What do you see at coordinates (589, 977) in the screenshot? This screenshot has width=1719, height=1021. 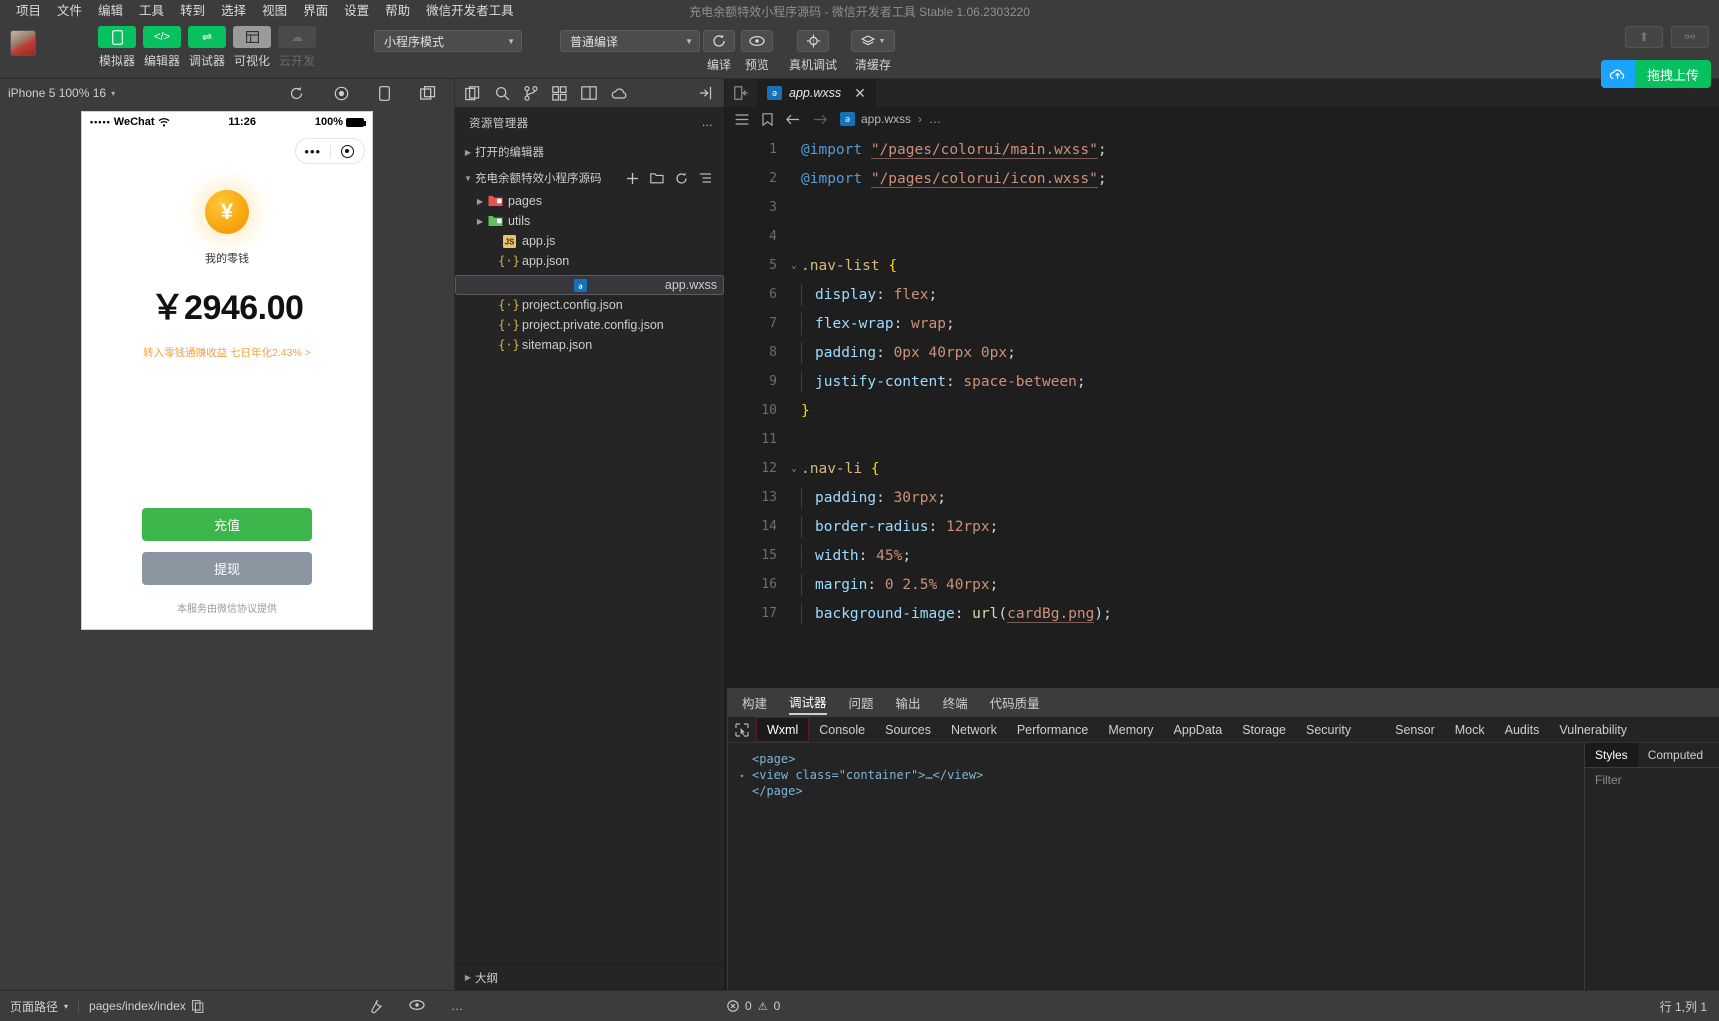 I see `outline-section: ▶ 大纲` at bounding box center [589, 977].